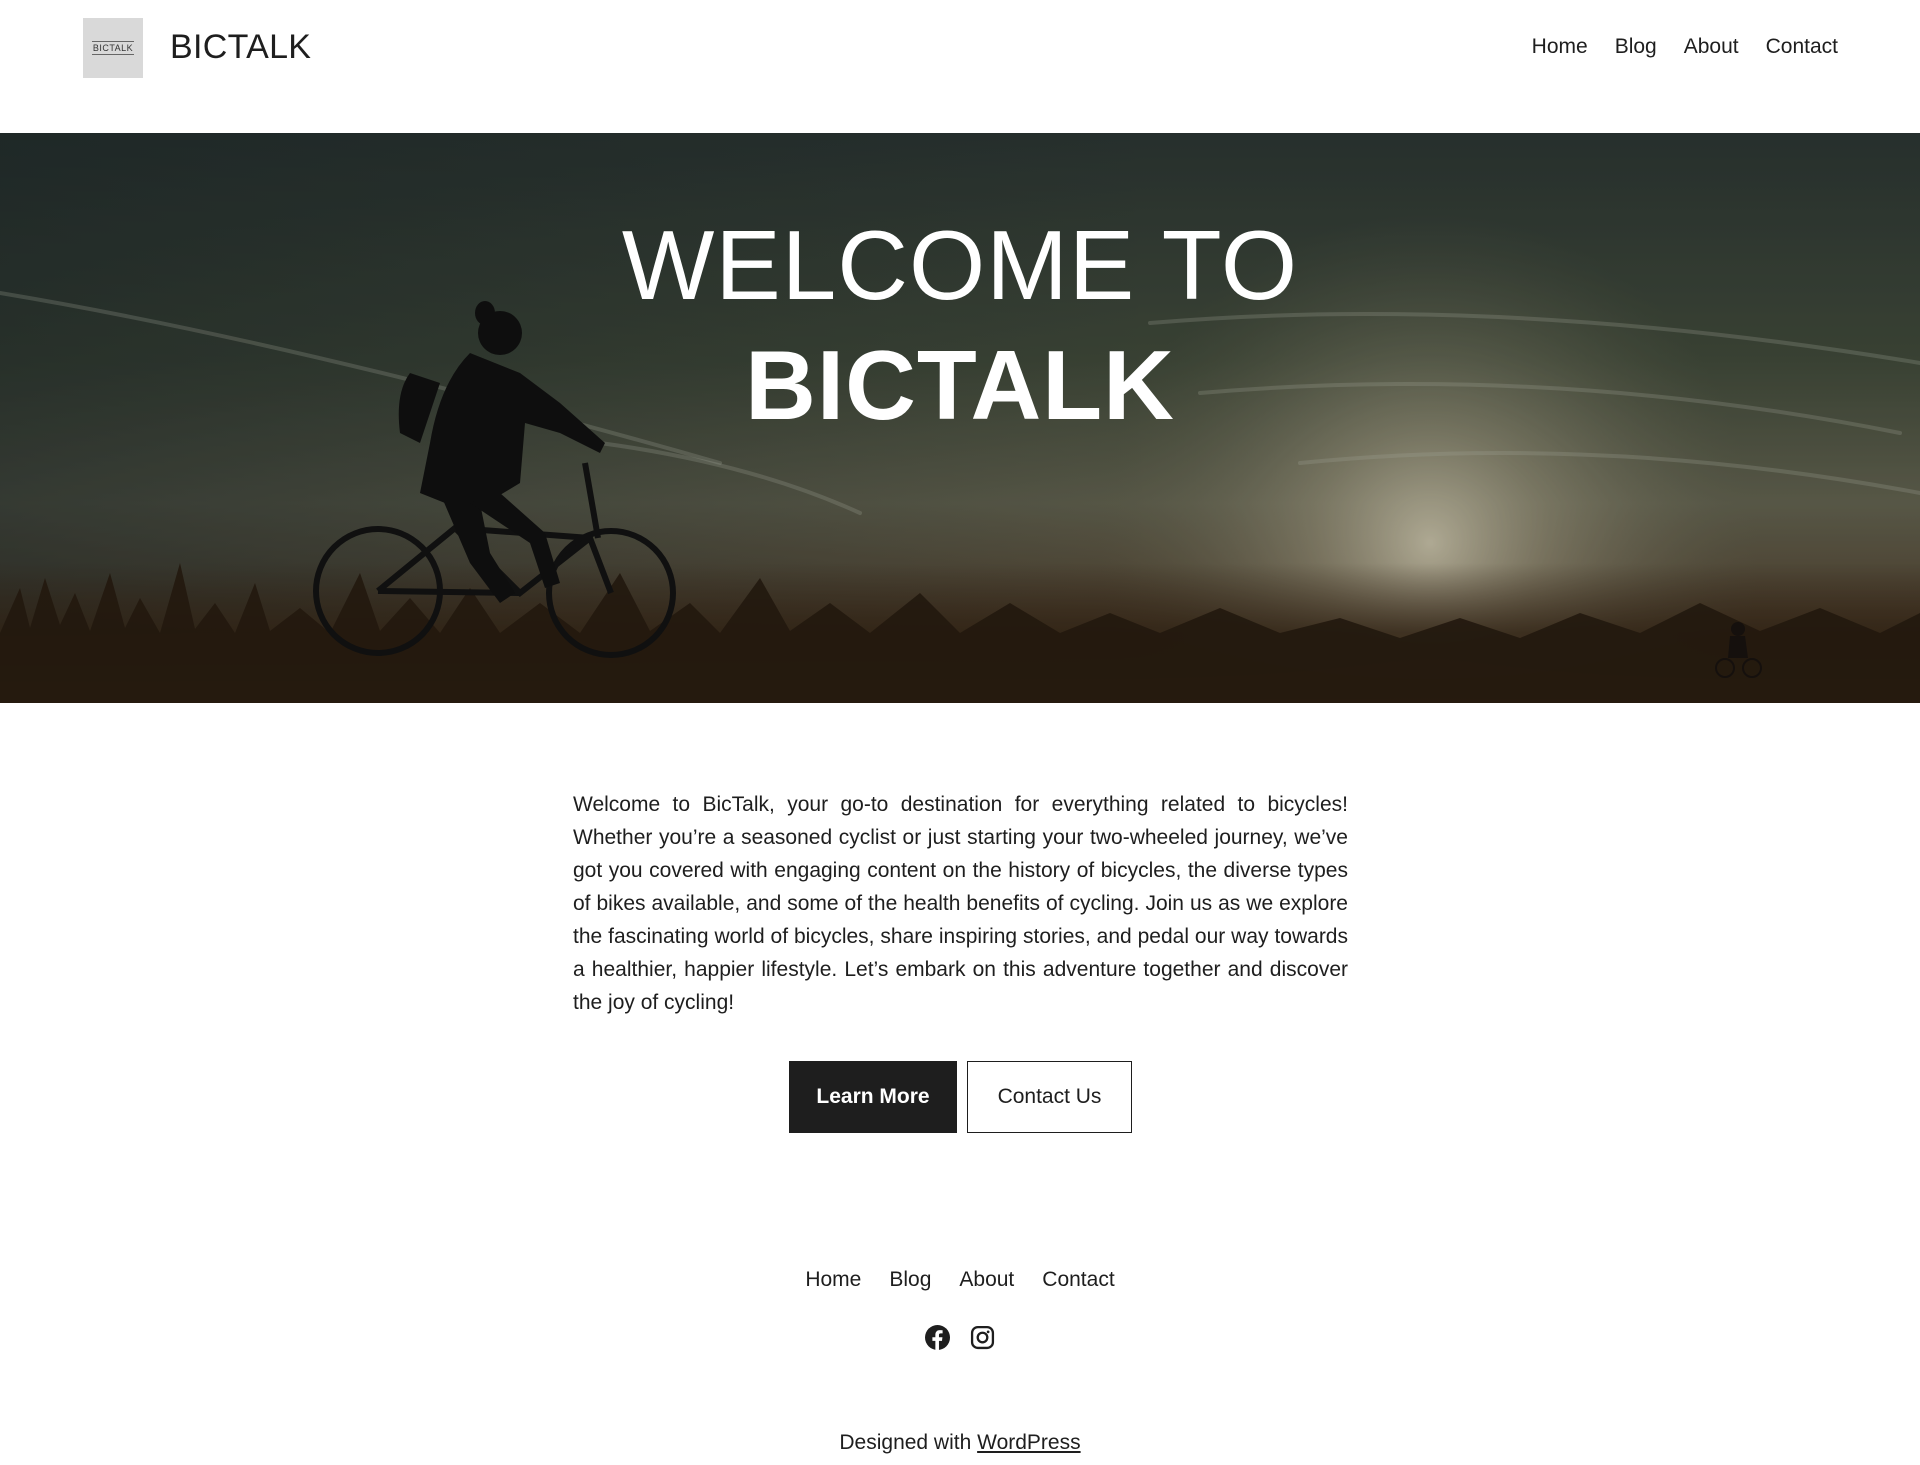 Image resolution: width=1920 pixels, height=1465 pixels. Describe the element at coordinates (937, 1337) in the screenshot. I see `facebook-icon` at that location.